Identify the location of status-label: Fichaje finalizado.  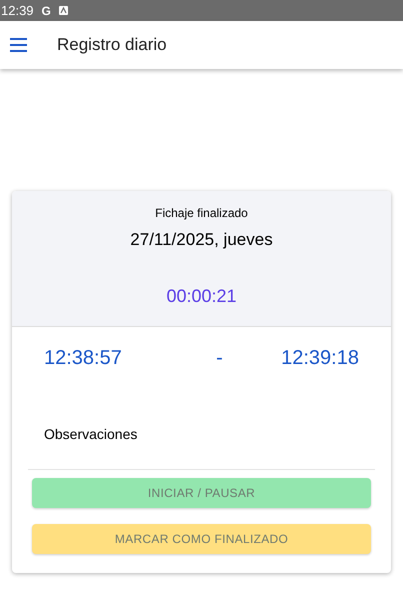
(201, 213).